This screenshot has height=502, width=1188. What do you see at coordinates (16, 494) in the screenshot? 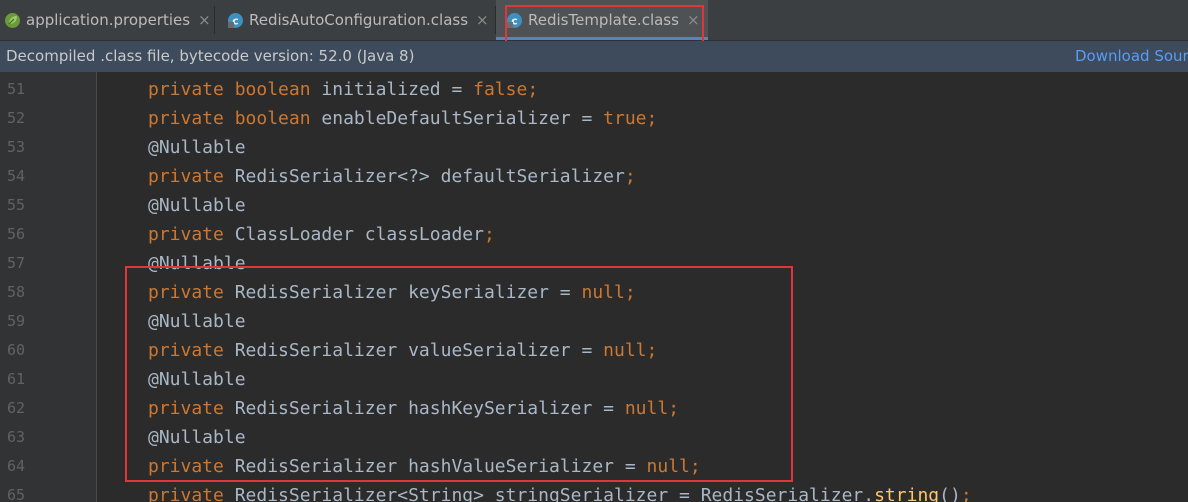
I see `line-number: 65` at bounding box center [16, 494].